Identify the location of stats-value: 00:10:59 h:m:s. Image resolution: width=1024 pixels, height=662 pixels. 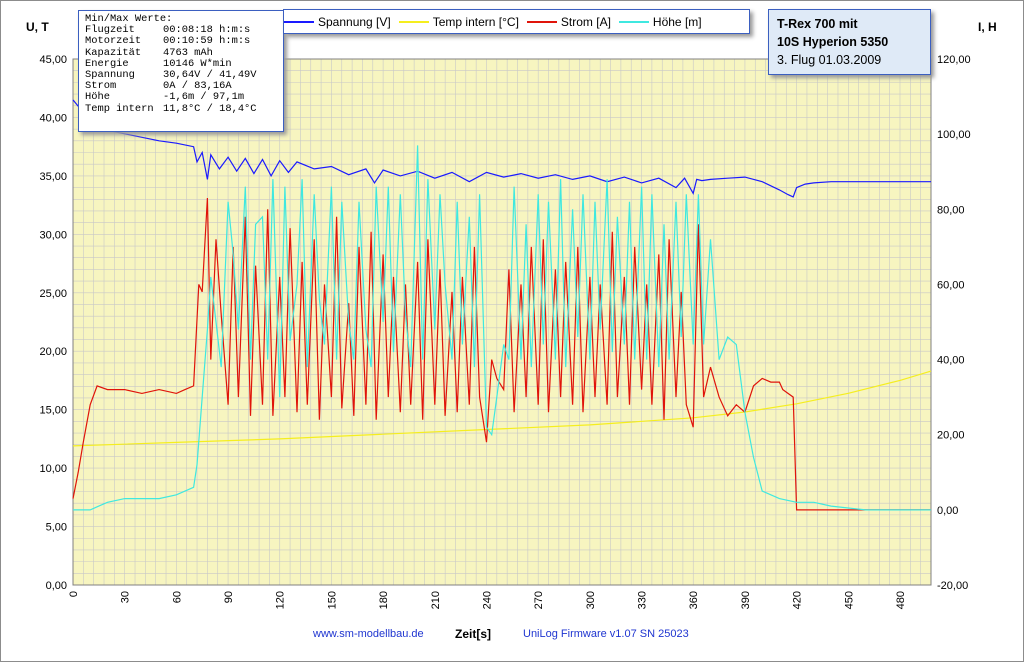
(207, 41).